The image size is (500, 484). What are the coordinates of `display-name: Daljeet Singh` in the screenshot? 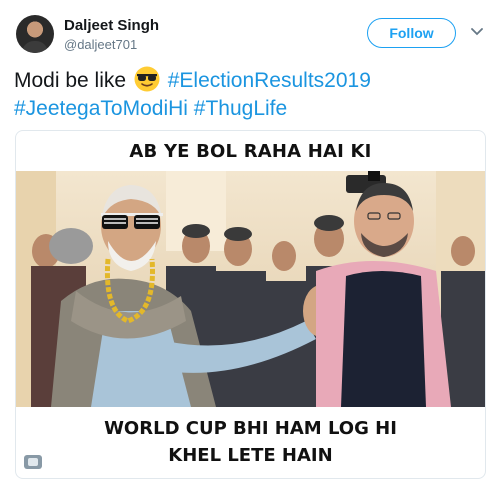 It's located at (111, 25).